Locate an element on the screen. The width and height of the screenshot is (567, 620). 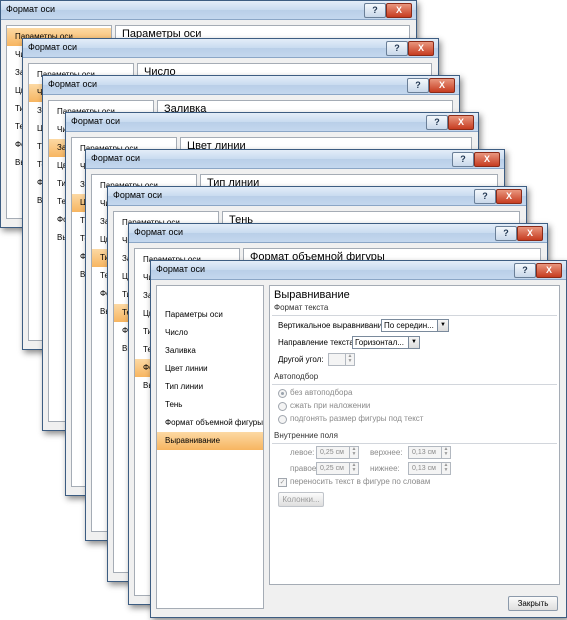
margin-right-label: правое: is located at coordinates (304, 468).